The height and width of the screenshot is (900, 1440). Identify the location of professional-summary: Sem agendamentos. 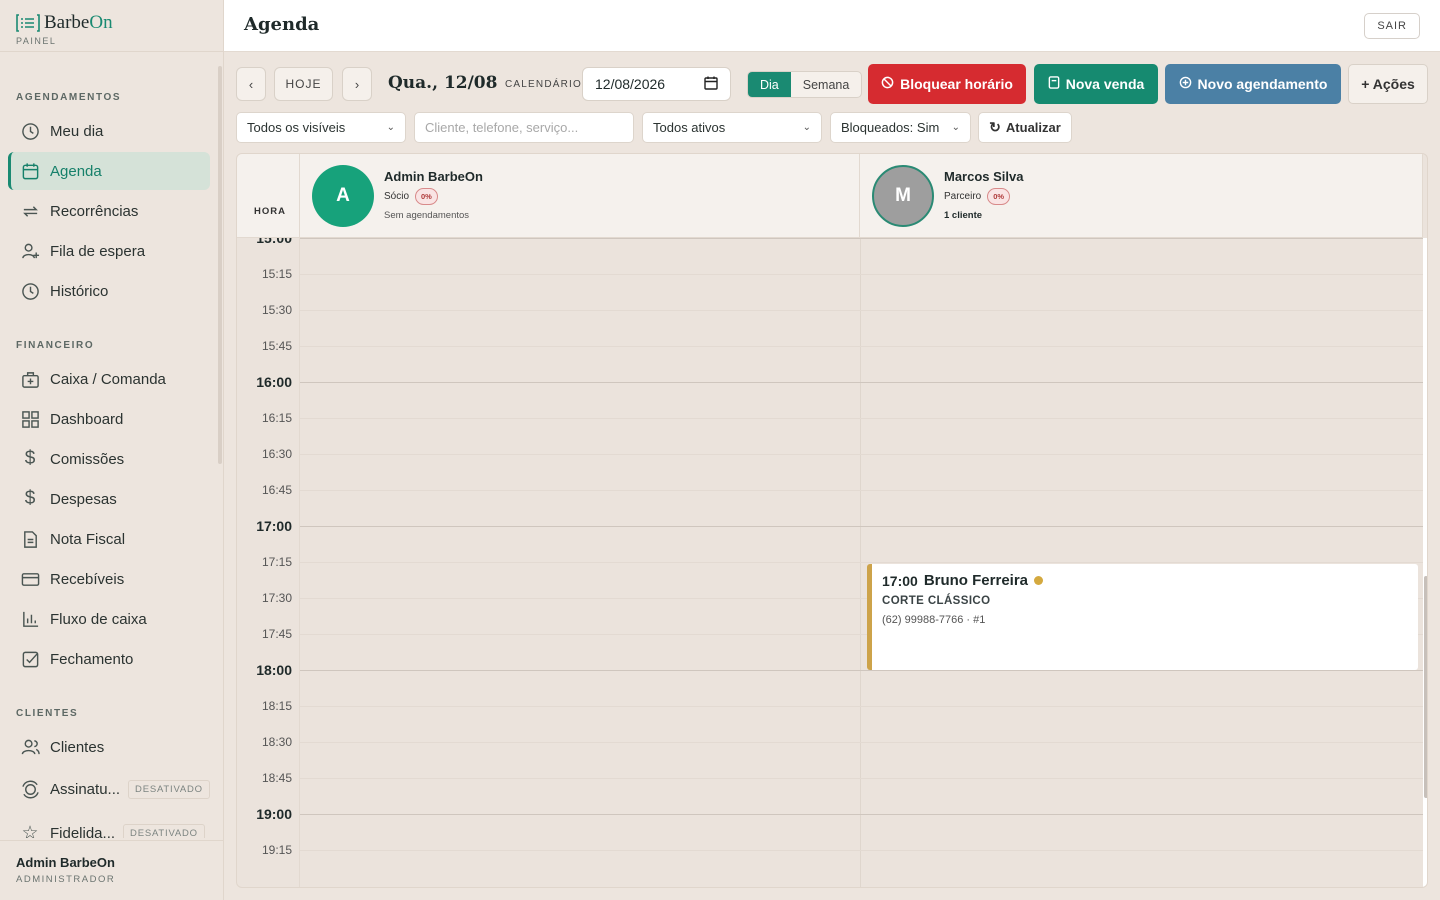
(427, 215).